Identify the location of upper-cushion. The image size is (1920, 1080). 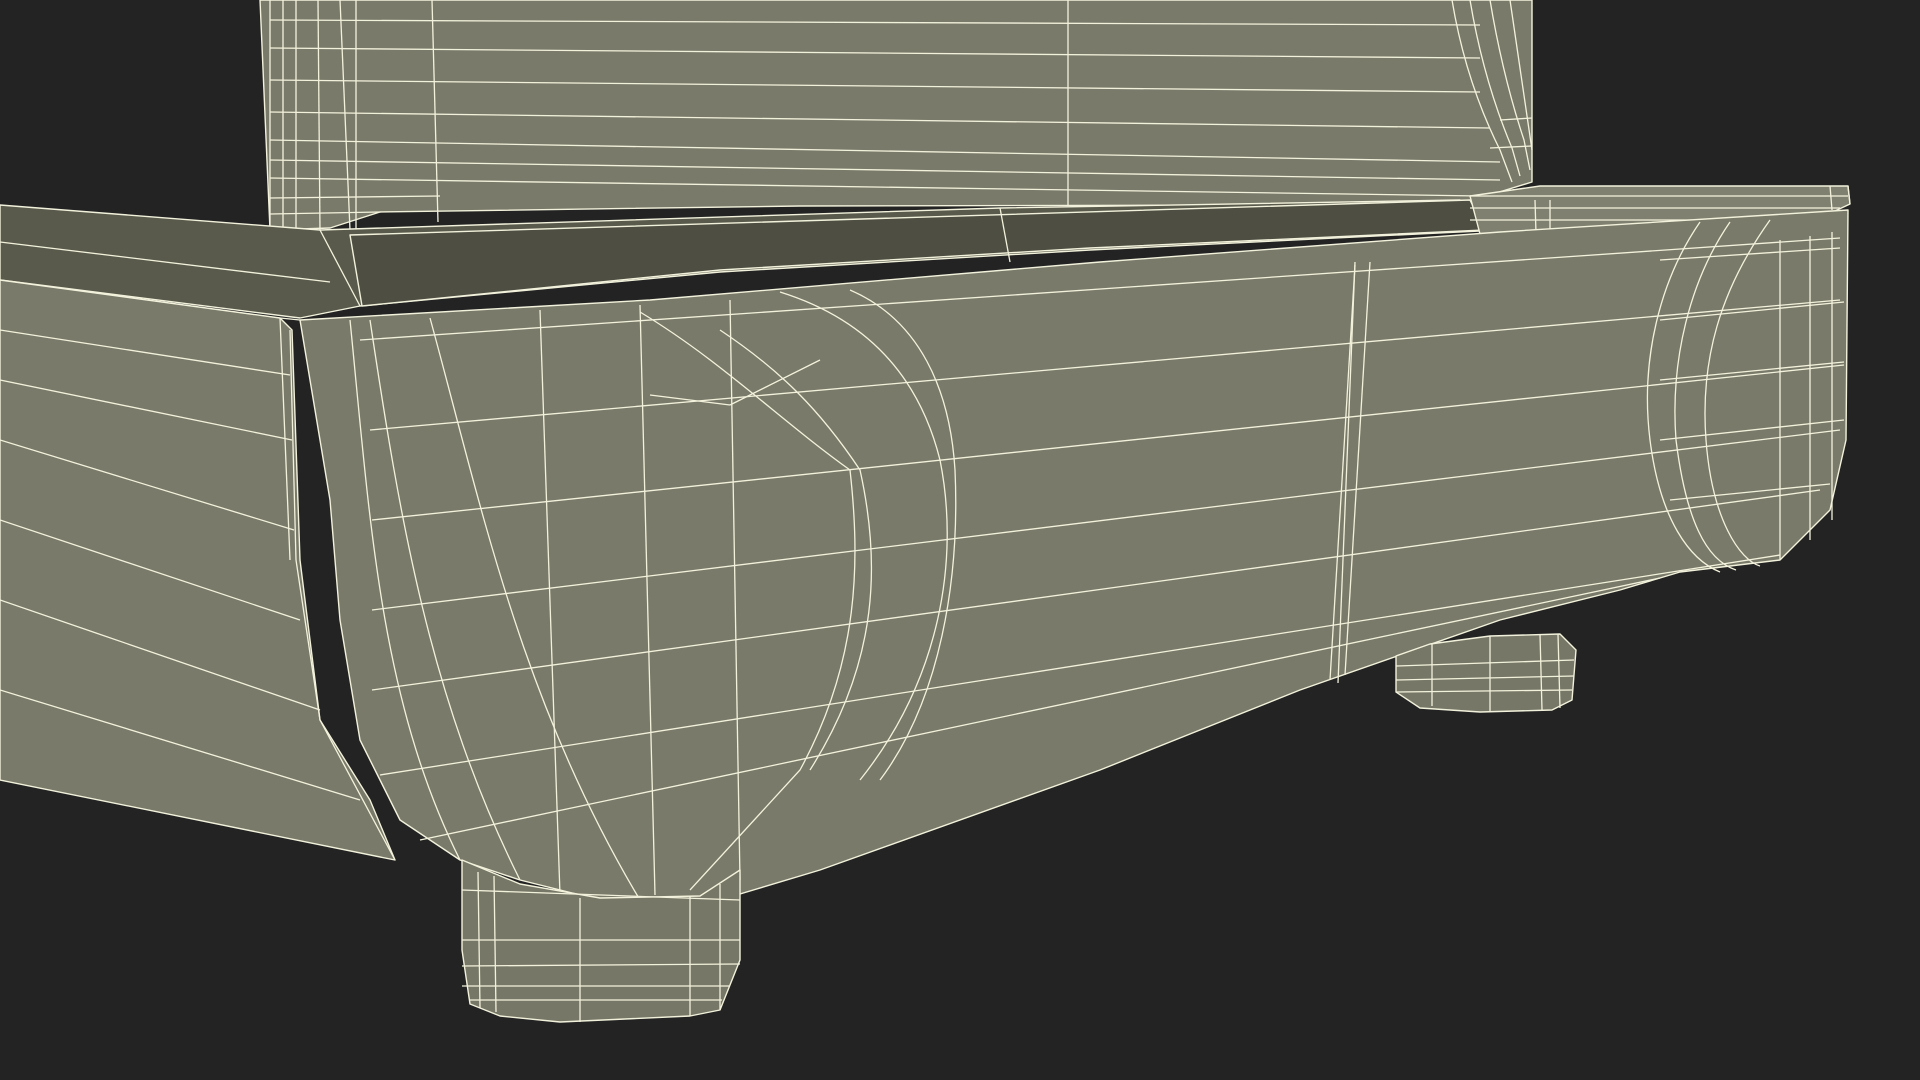
(896, 116).